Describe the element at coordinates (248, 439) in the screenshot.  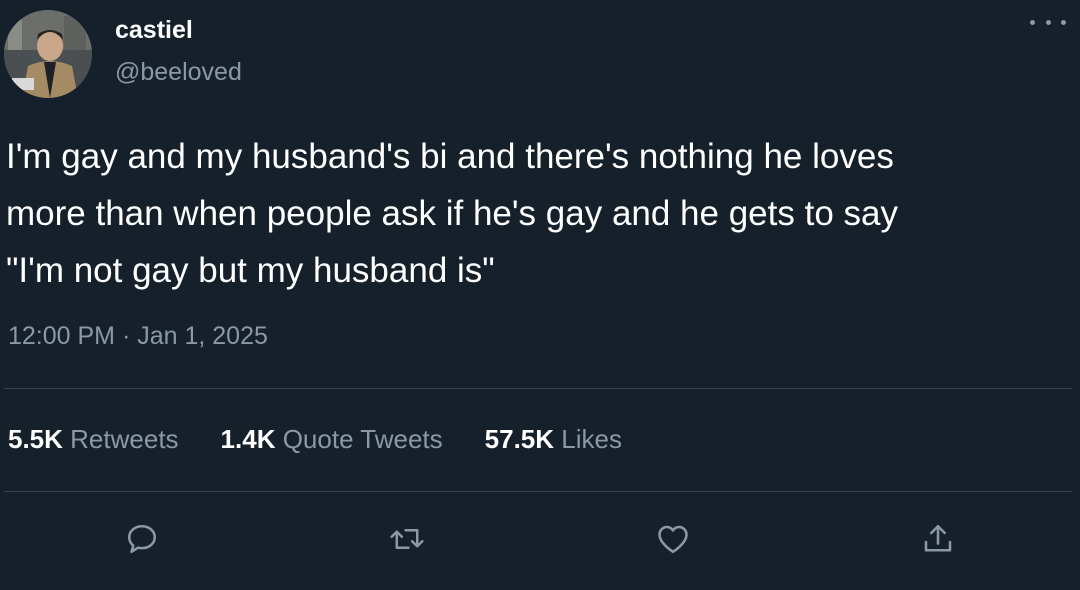
I see `quote-tweets-count: 1.4K` at that location.